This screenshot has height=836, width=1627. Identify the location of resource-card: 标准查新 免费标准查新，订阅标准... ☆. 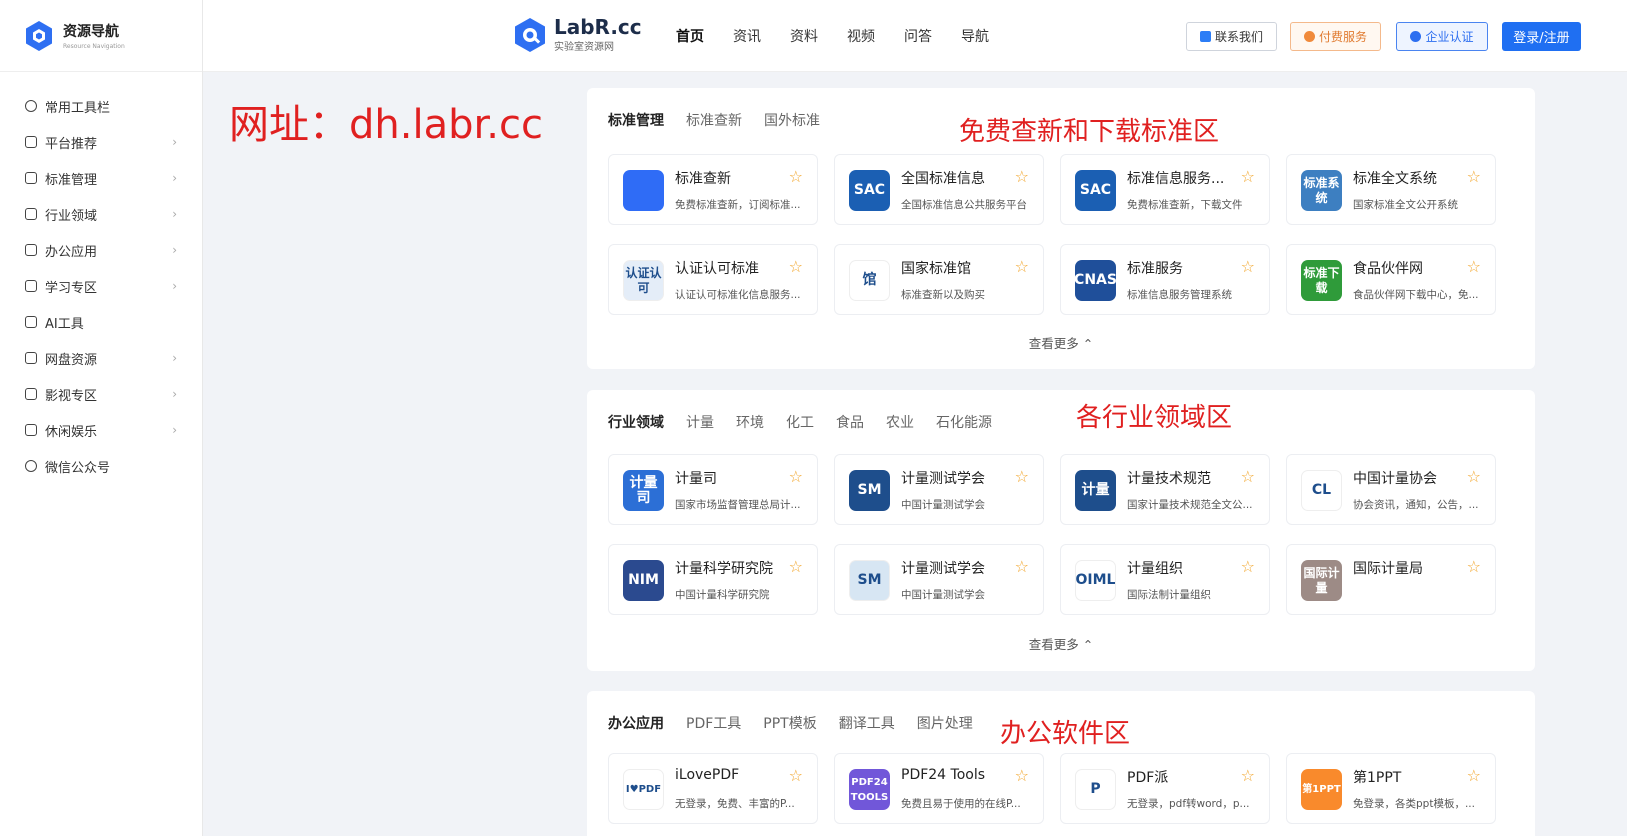
(713, 189).